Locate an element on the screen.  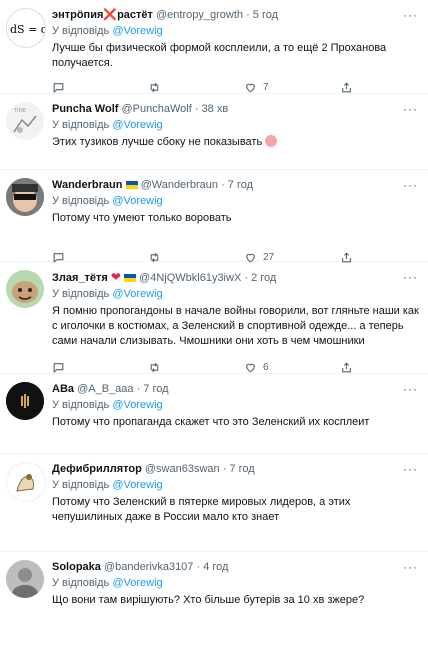
avatar: dS = dQ/T is located at coordinates (26, 28).